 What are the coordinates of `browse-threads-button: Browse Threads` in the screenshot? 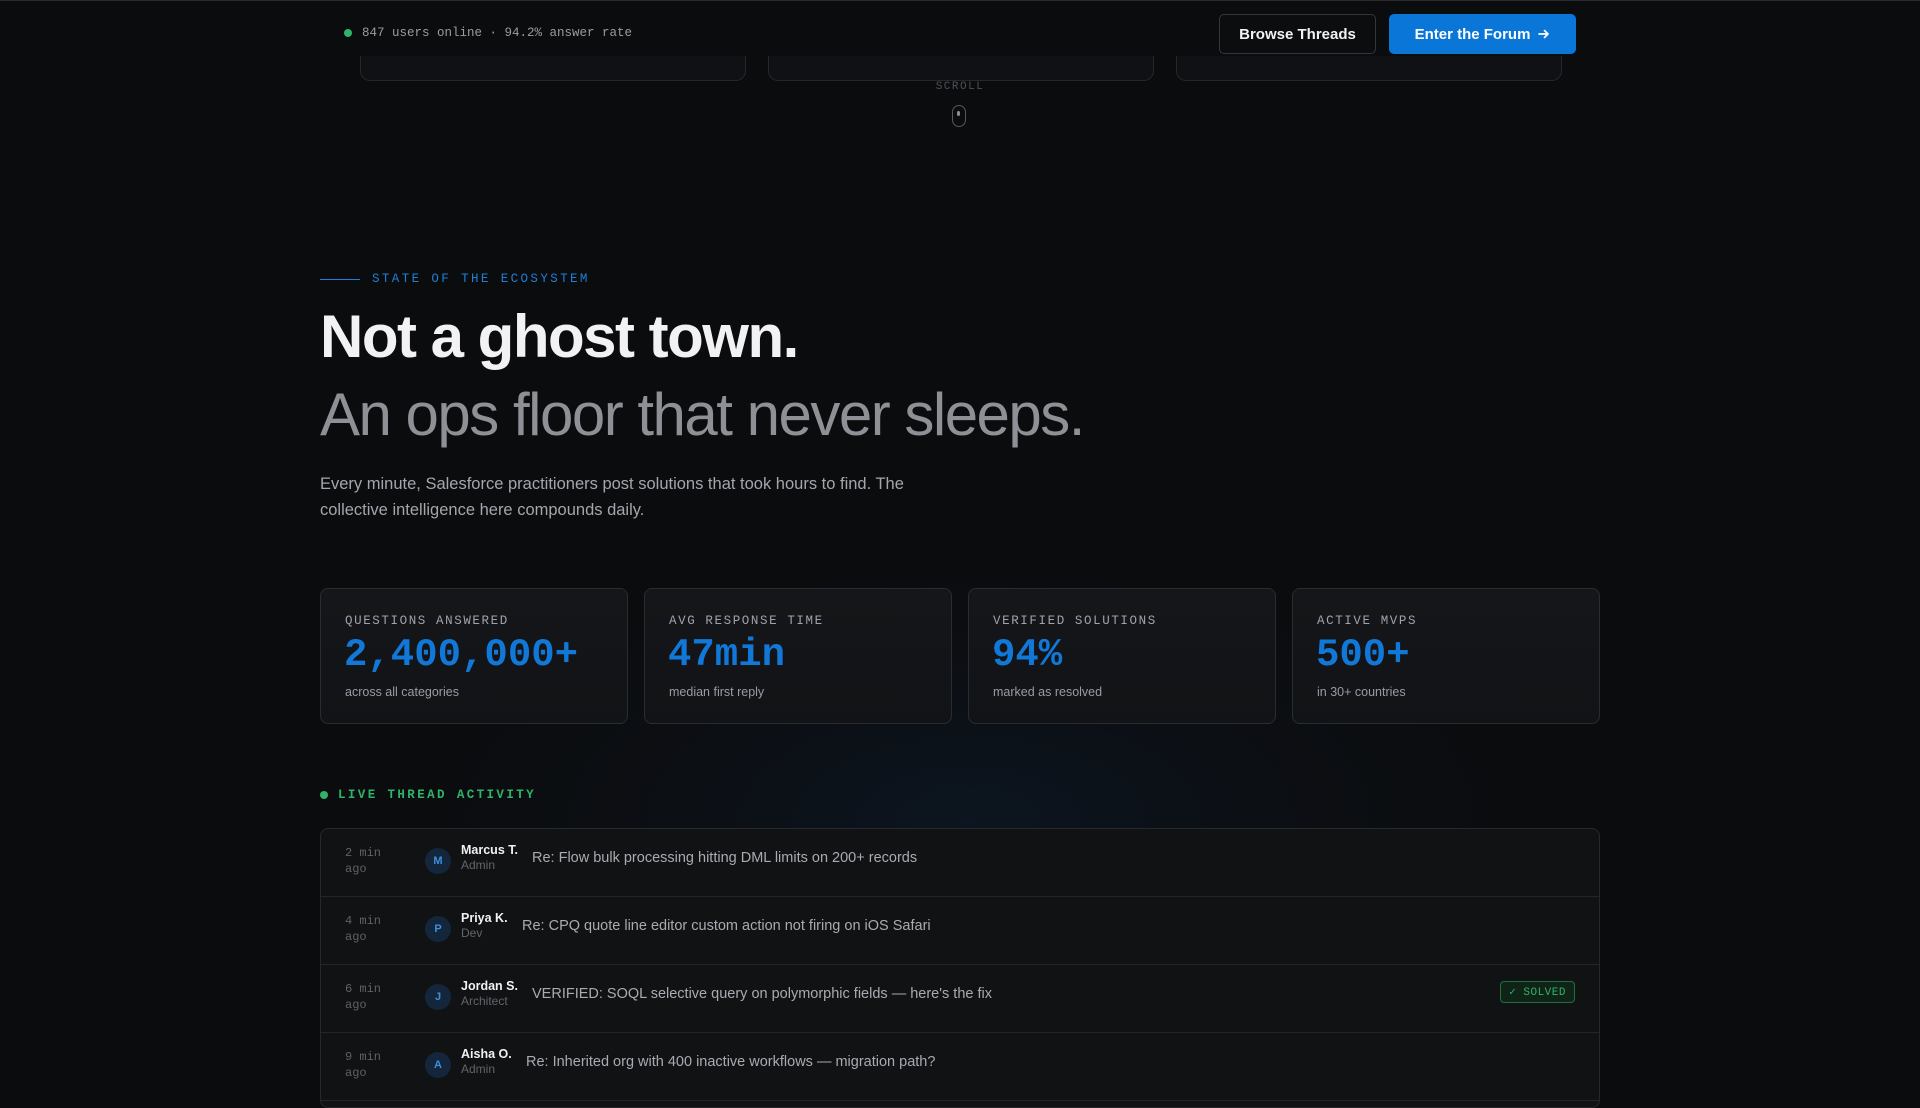 It's located at (1297, 34).